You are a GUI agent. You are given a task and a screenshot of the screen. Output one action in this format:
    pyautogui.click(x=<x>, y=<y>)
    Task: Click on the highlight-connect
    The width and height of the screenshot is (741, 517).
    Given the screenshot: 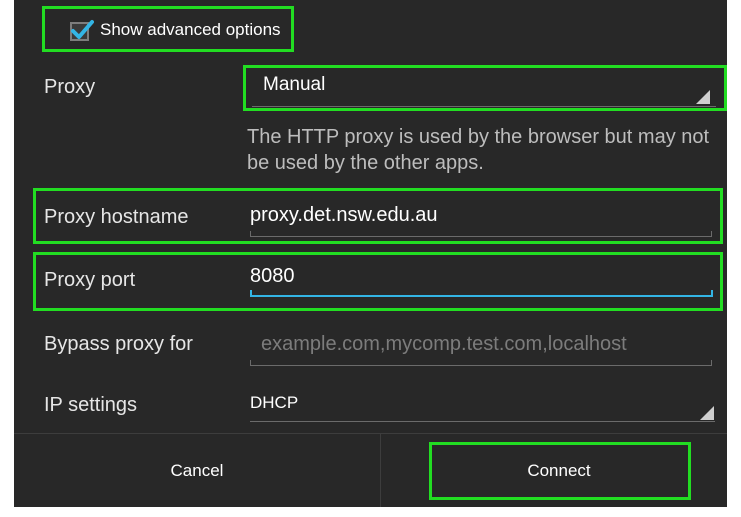 What is the action you would take?
    pyautogui.click(x=560, y=471)
    